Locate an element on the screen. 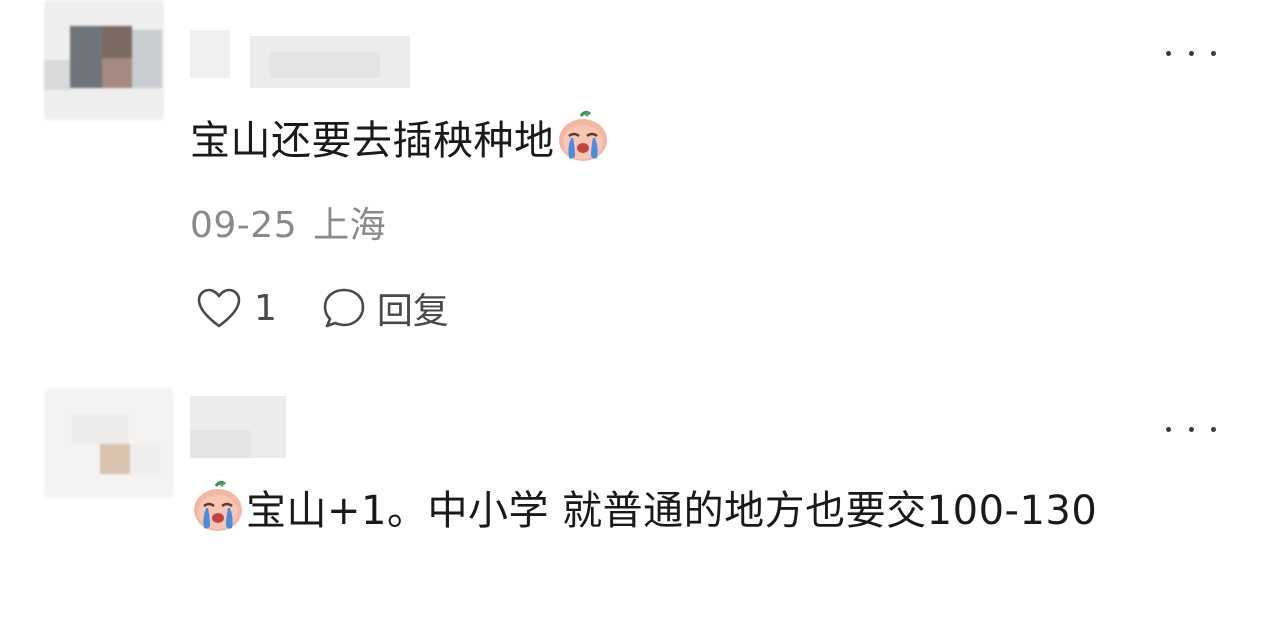 The image size is (1268, 630). comment-content: 宝山+1。中小学 就普通的地方也要交100-130 is located at coordinates (699, 510).